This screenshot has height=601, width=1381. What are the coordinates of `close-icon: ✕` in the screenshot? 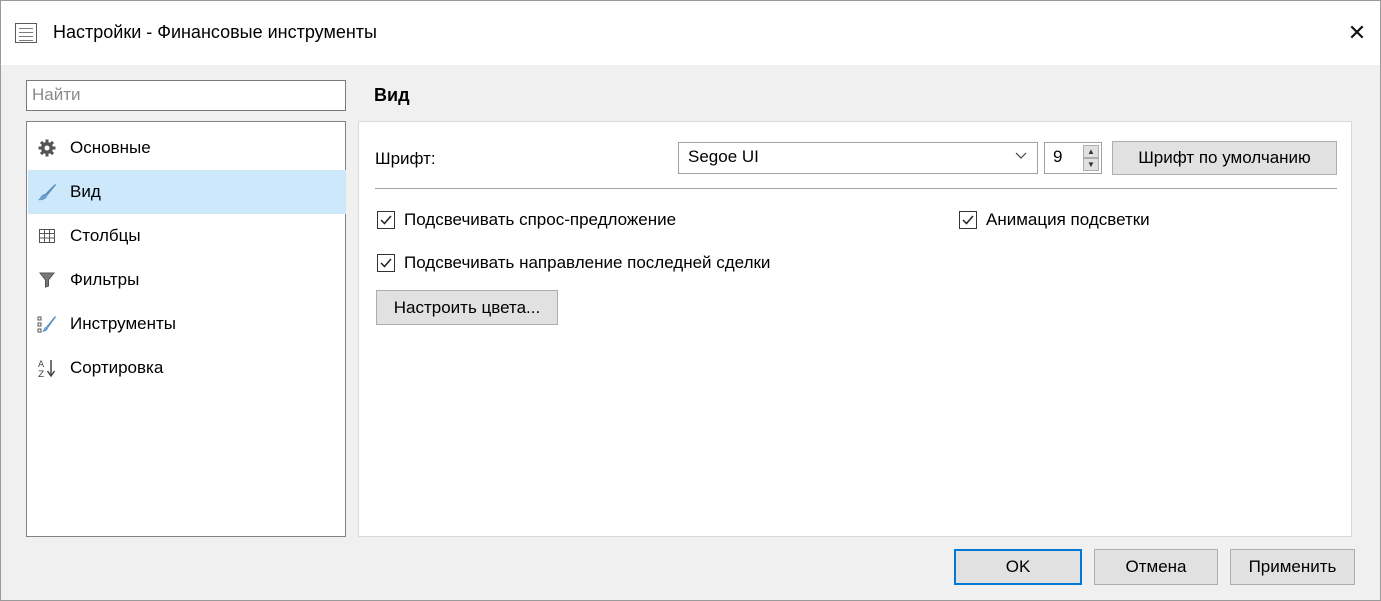 It's located at (1357, 32).